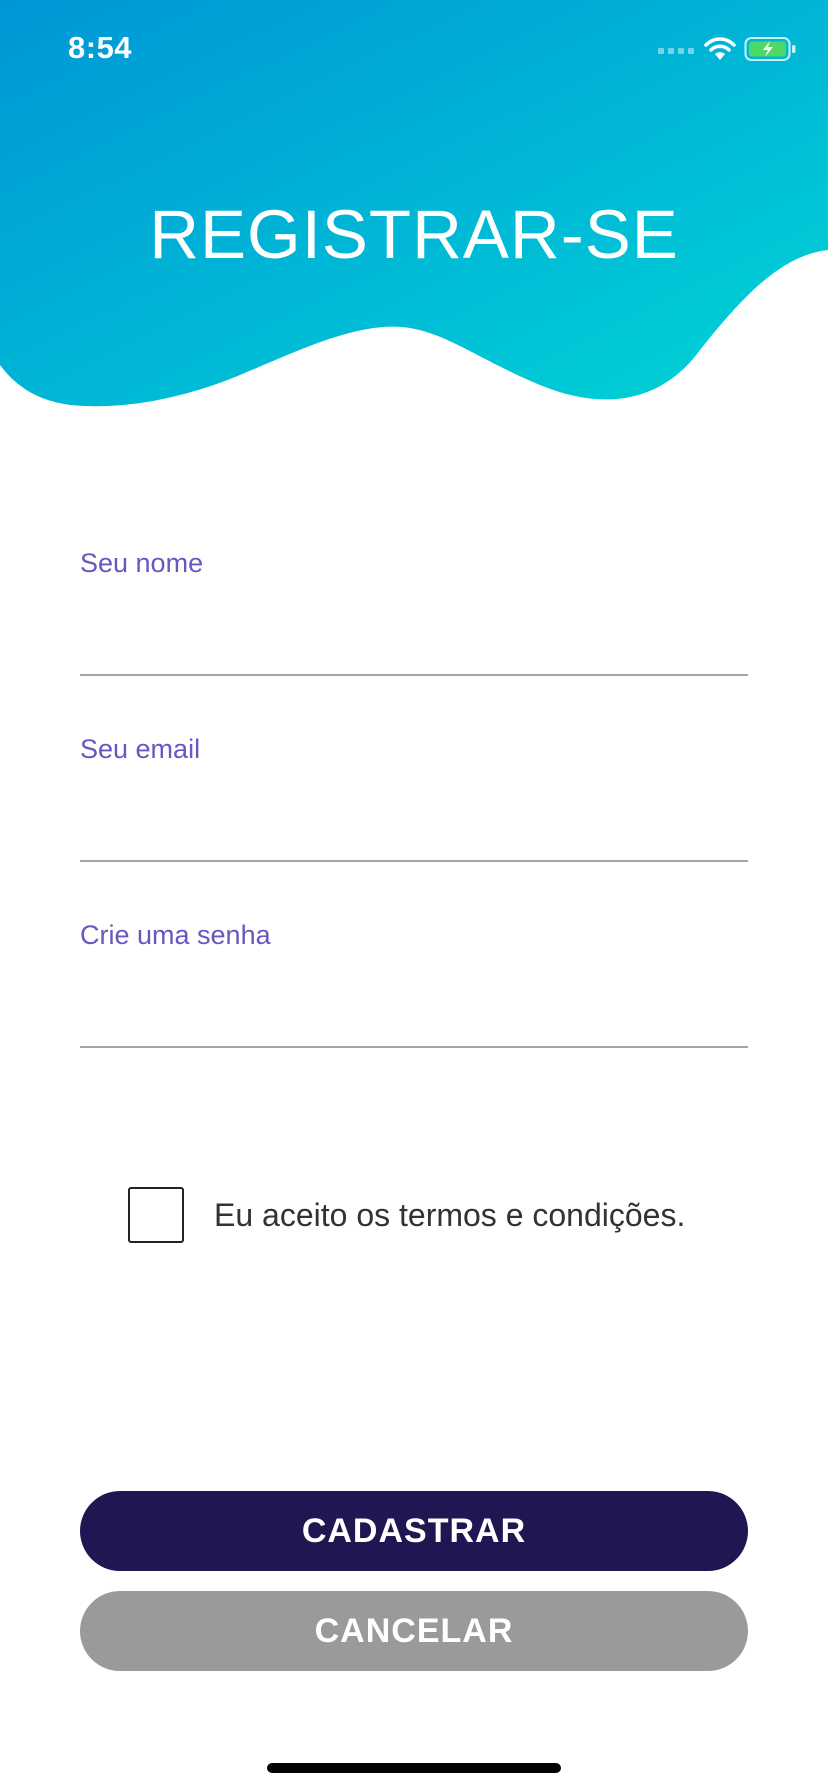 This screenshot has width=828, height=1792. I want to click on email-field: Seu email, so click(414, 799).